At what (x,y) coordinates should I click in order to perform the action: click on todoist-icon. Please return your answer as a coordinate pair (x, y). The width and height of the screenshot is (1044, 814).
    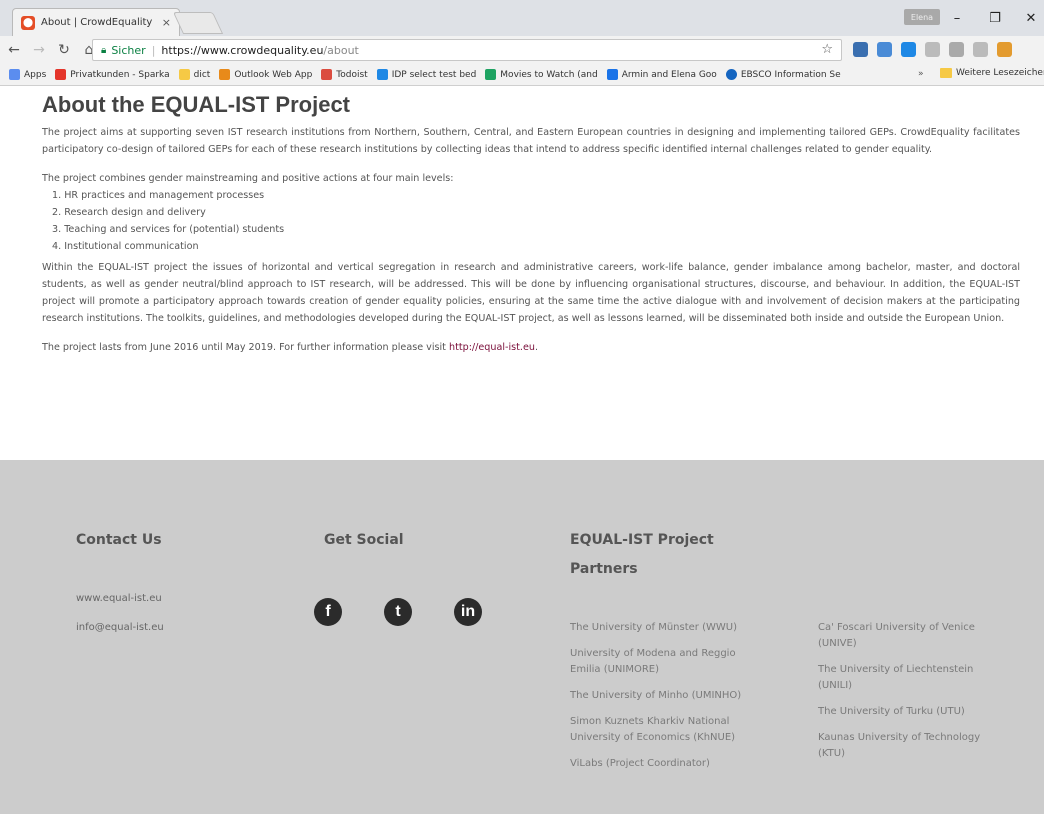
    Looking at the image, I should click on (327, 74).